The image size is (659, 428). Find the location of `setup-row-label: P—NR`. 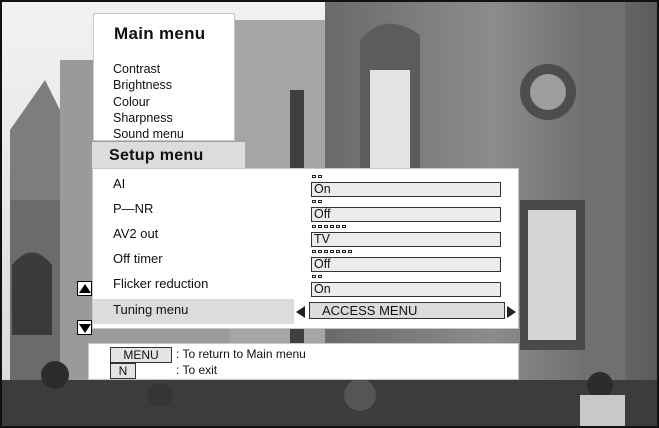

setup-row-label: P—NR is located at coordinates (133, 208).